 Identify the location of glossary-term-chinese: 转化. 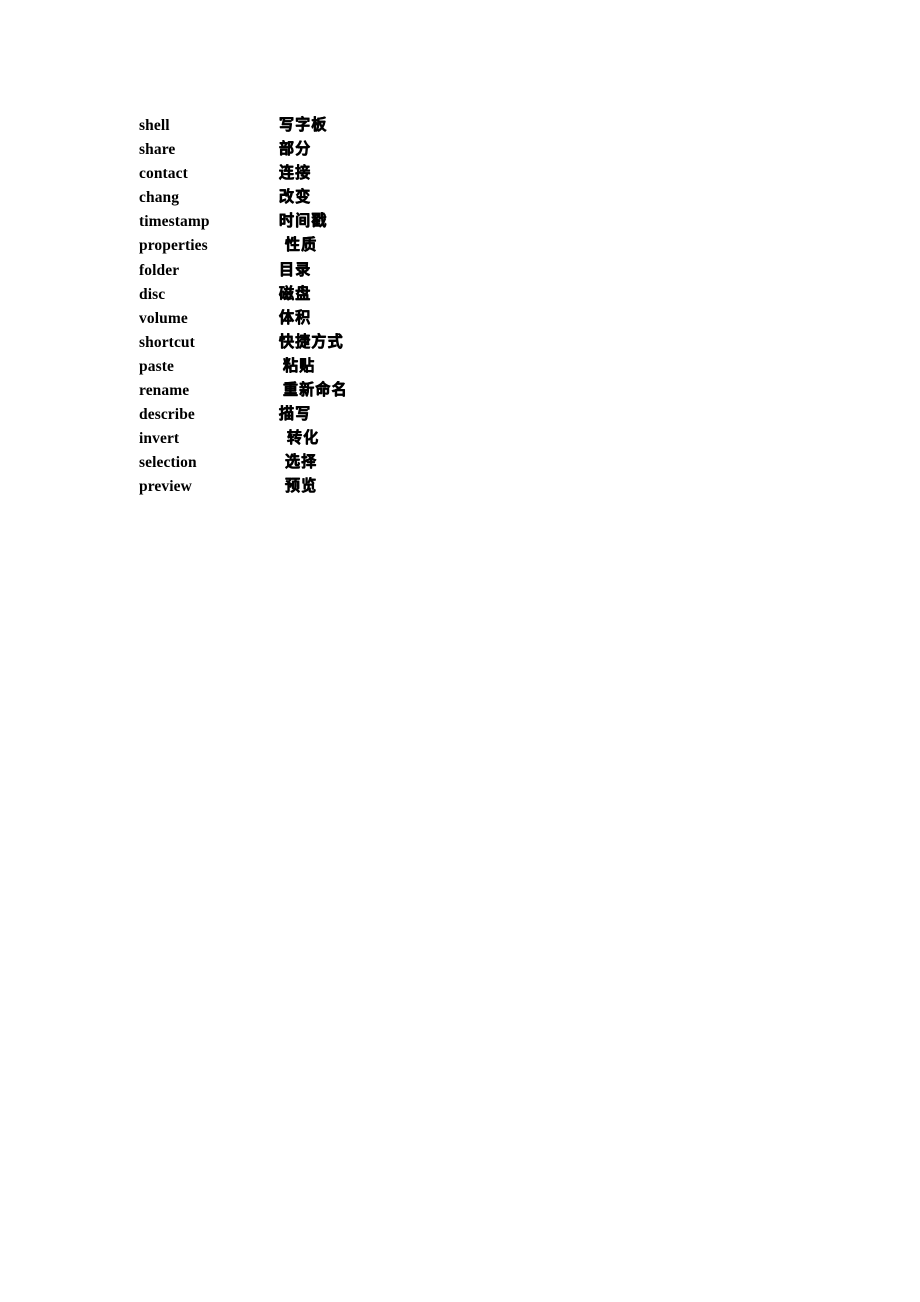
(303, 438).